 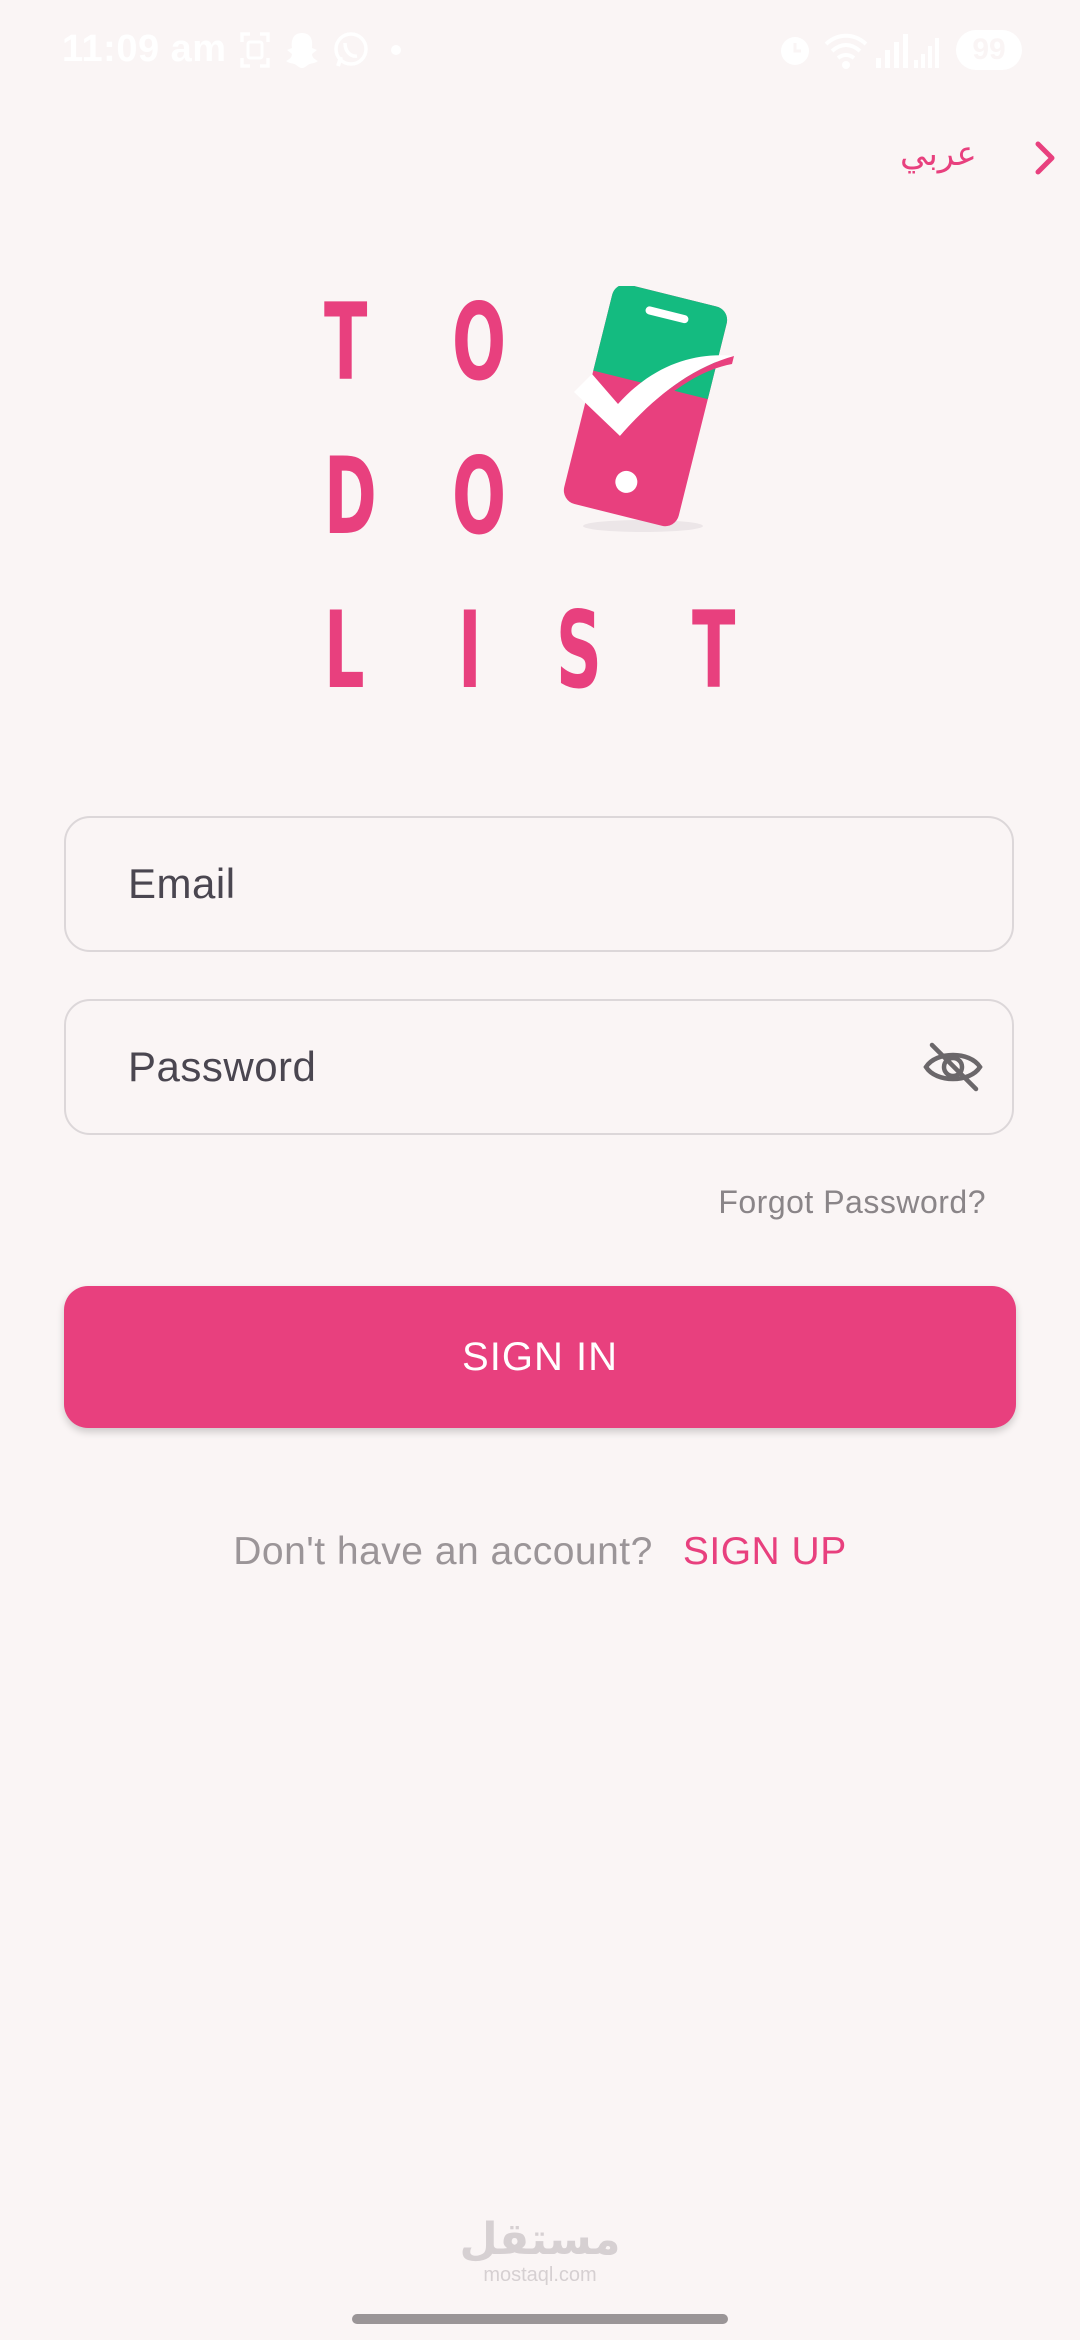 I want to click on watermark: مستقل mostaql.com, so click(x=540, y=2252).